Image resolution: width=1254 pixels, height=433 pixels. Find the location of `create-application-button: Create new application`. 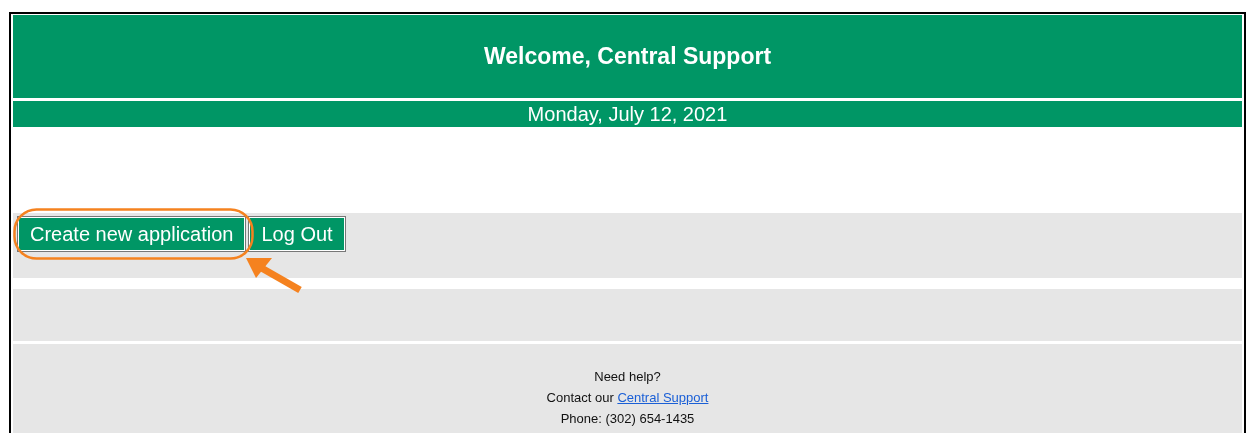

create-application-button: Create new application is located at coordinates (132, 234).